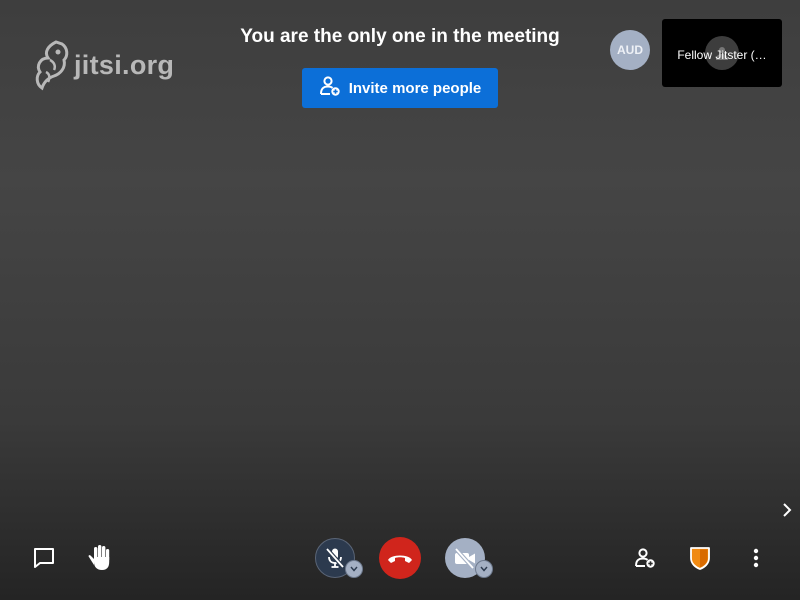 This screenshot has height=600, width=800. Describe the element at coordinates (415, 88) in the screenshot. I see `invite-button-label: Invite more people` at that location.